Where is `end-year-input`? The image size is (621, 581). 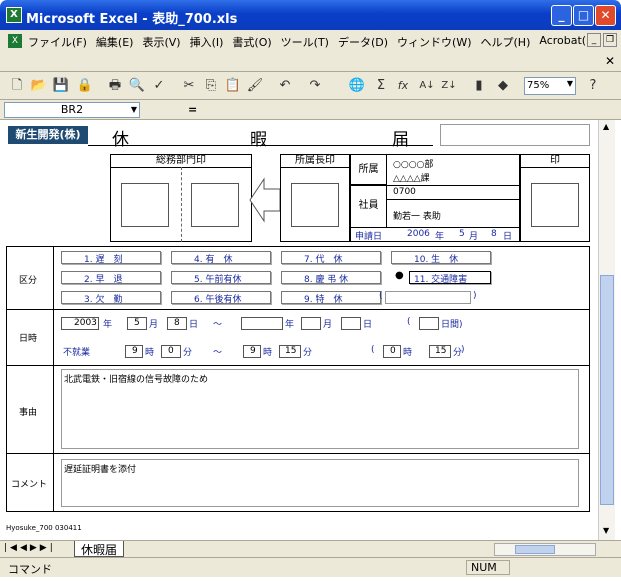
end-year-input is located at coordinates (262, 323).